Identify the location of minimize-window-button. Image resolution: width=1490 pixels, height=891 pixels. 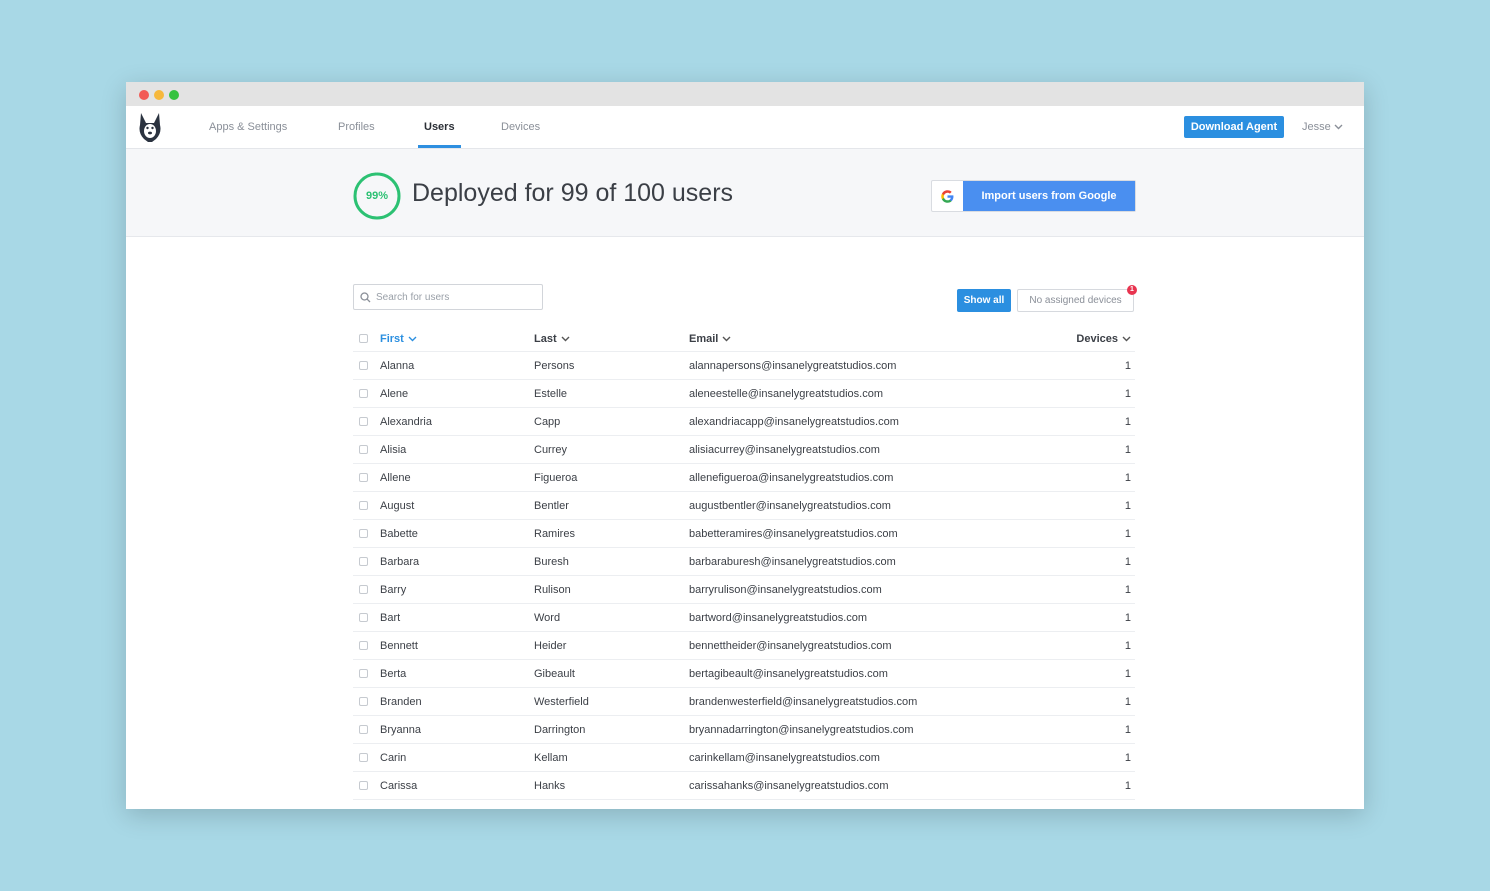
(159, 95).